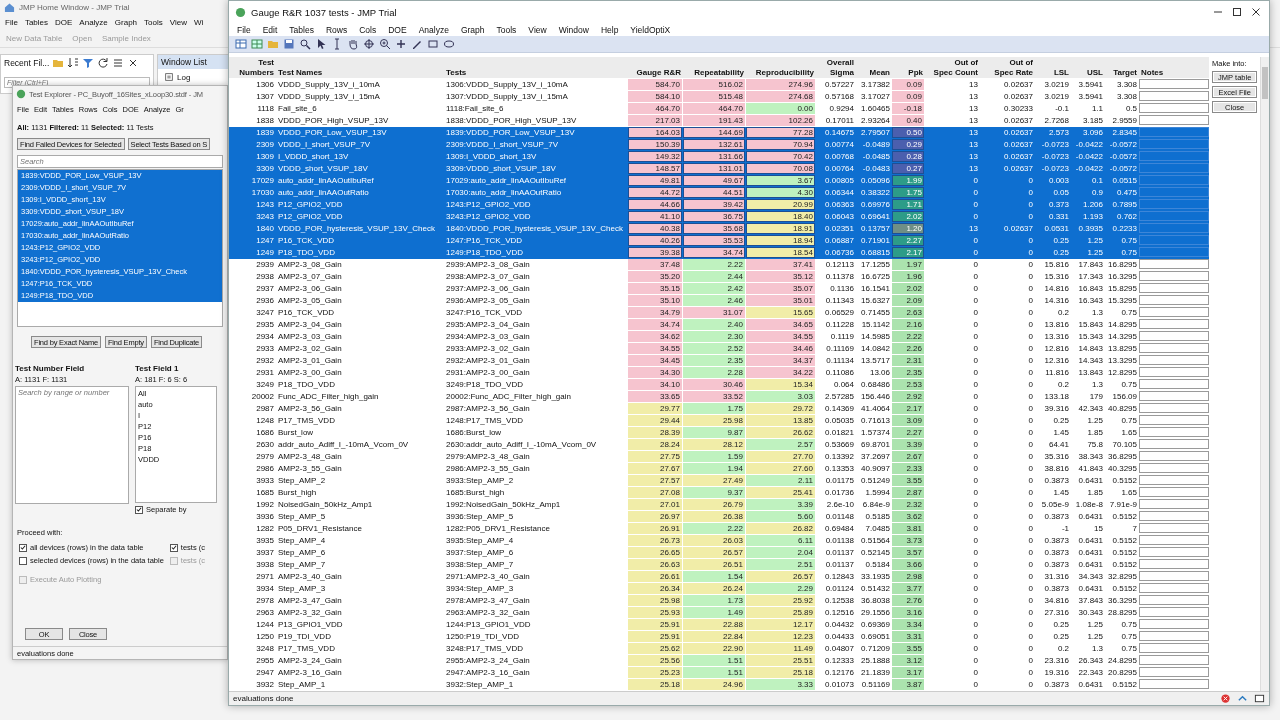  What do you see at coordinates (719, 649) in the screenshot?
I see `table-row: 3248 P17_TMS_VDD 3248:P17_TMS_VDD 25.62 22.90 11.49 0.04807 0.71209 3.55 0 0 0.2 1.3 0.75` at bounding box center [719, 649].